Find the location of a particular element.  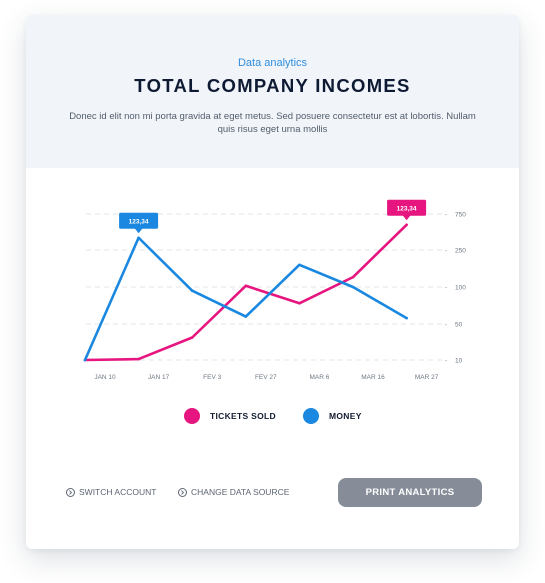

legend-item-money: MONEY is located at coordinates (332, 416).